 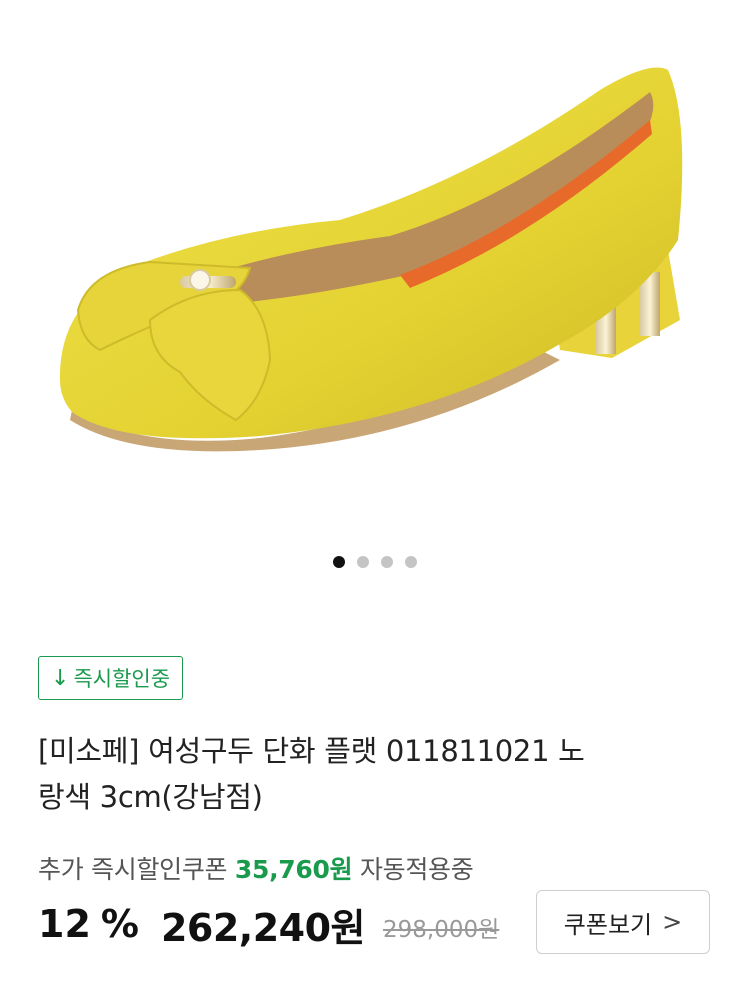 I want to click on view-coupon-button: 쿠폰보기 >, so click(x=623, y=922).